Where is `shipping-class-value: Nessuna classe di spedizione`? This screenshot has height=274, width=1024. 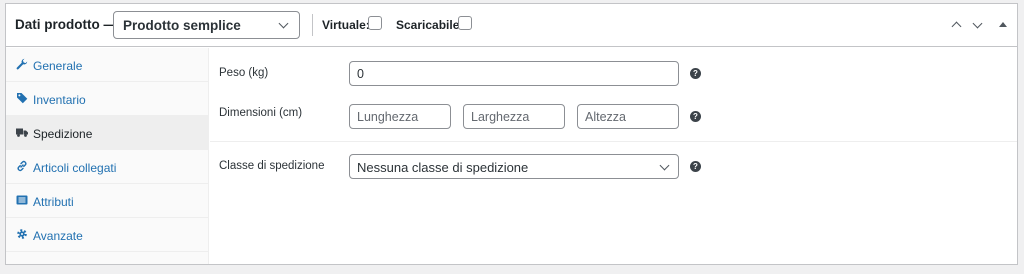
shipping-class-value: Nessuna classe di spedizione is located at coordinates (443, 167).